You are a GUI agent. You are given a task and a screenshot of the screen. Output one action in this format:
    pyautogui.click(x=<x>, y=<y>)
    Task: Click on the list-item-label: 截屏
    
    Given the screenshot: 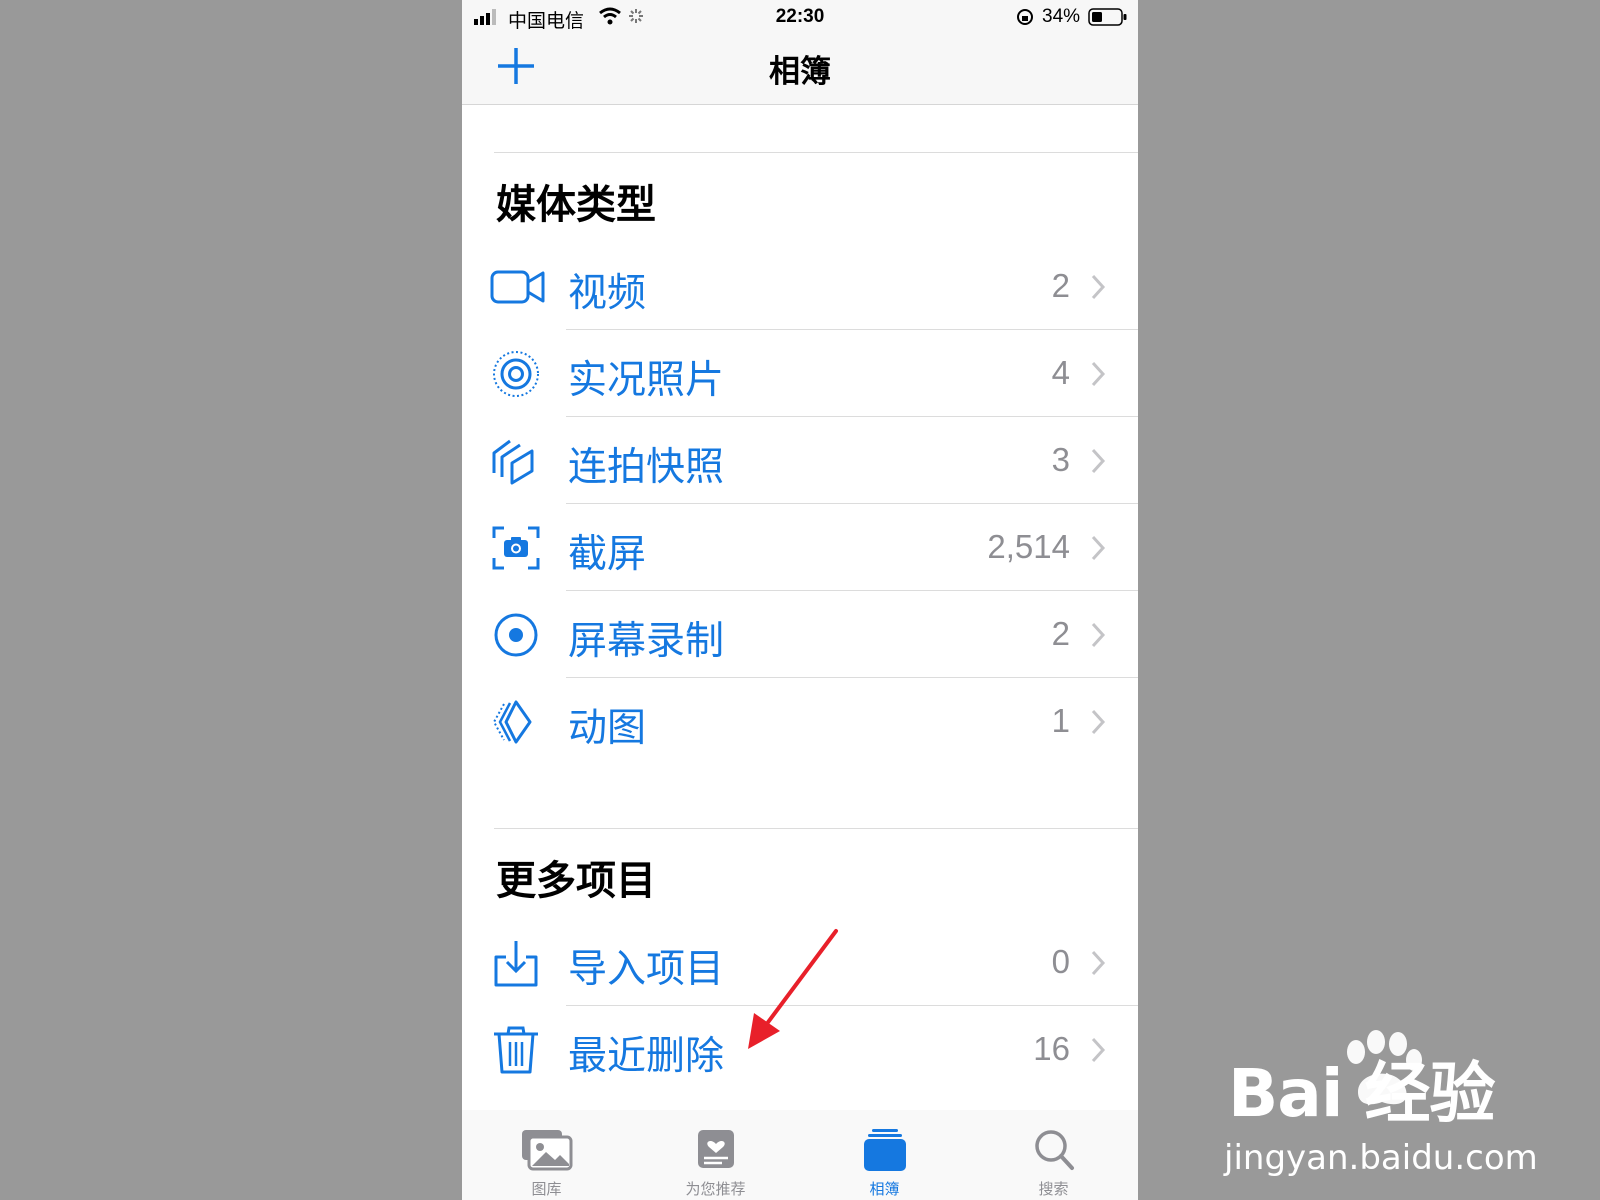 What is the action you would take?
    pyautogui.click(x=607, y=554)
    